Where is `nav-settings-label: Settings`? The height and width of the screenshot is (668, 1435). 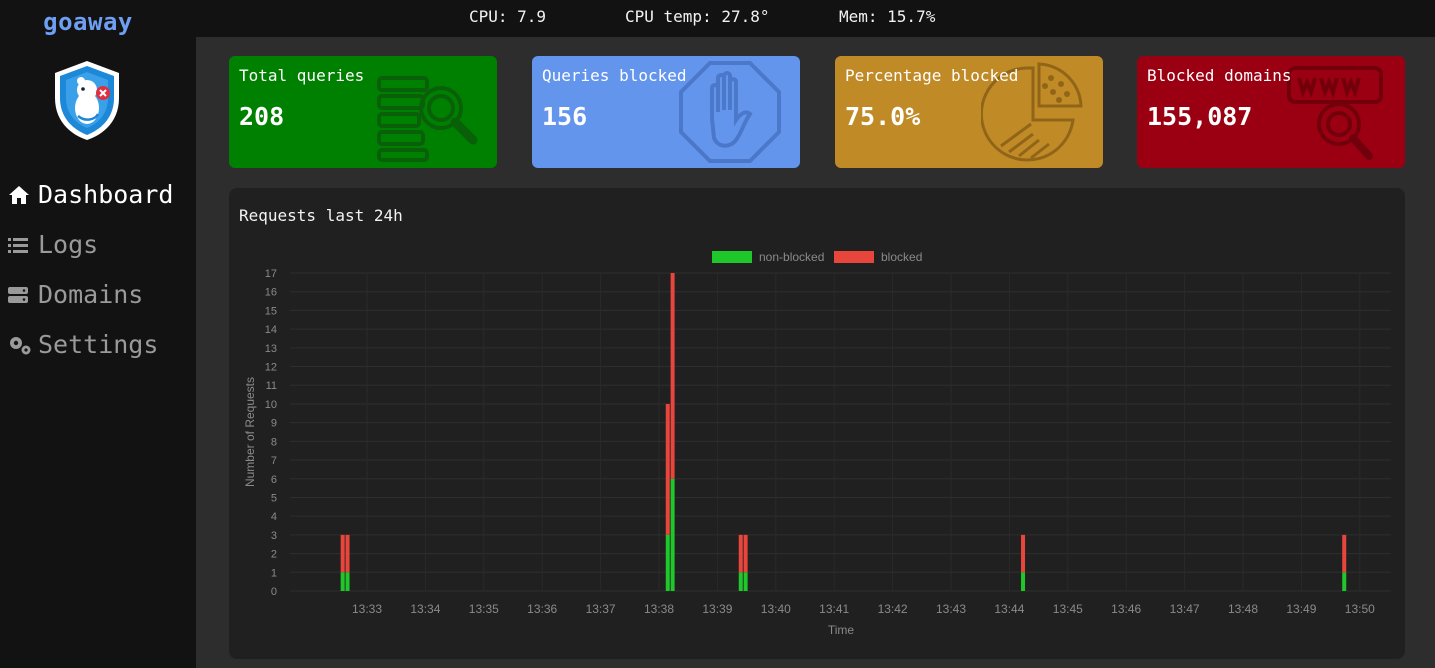
nav-settings-label: Settings is located at coordinates (98, 344).